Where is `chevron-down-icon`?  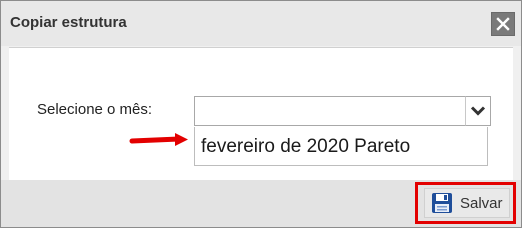
chevron-down-icon is located at coordinates (478, 111).